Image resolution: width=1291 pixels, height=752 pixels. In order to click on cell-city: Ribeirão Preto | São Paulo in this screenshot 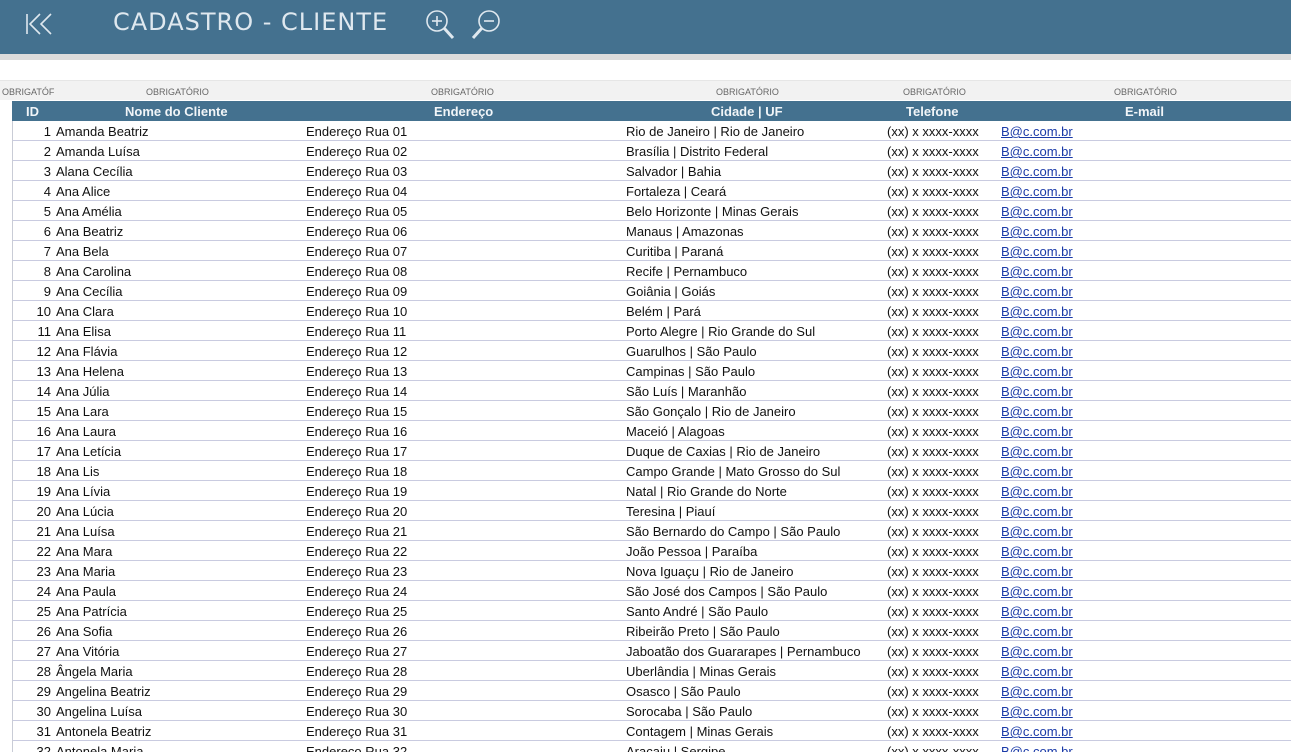, I will do `click(703, 631)`.